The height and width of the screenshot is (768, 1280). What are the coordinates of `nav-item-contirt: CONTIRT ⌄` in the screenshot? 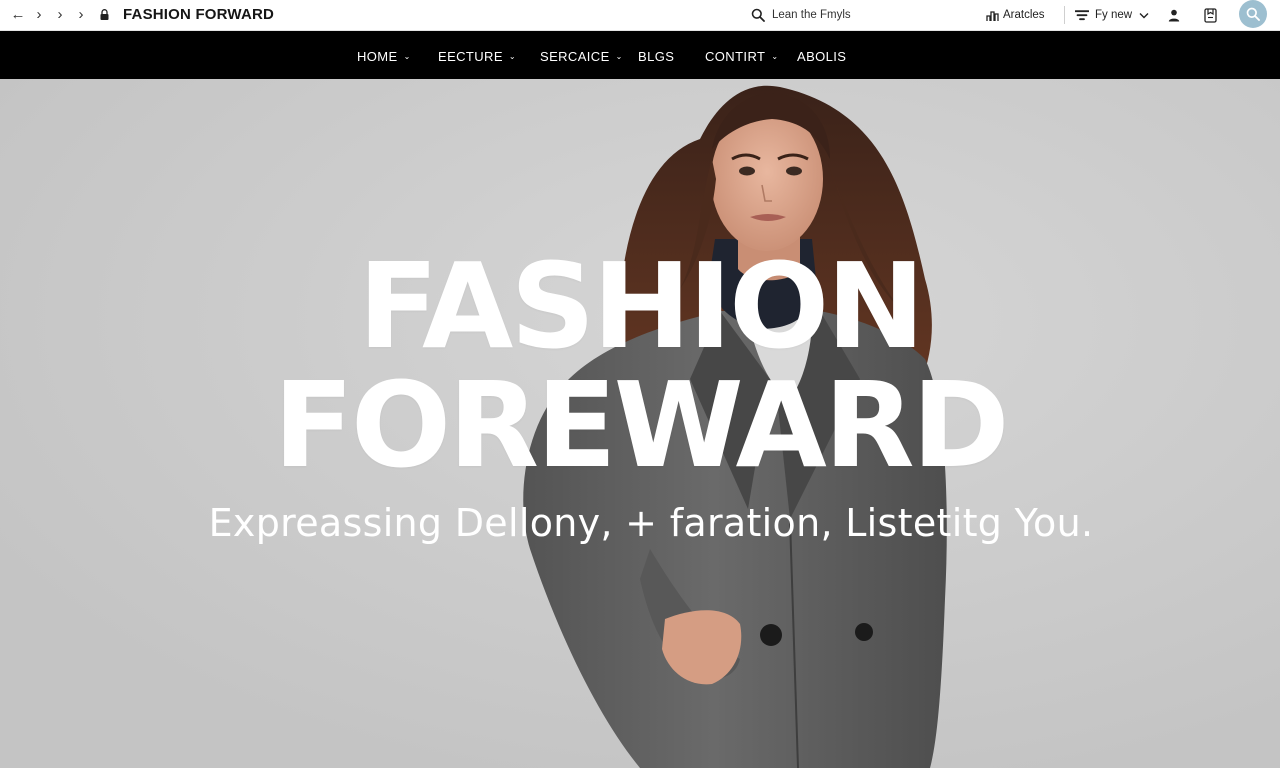 It's located at (741, 56).